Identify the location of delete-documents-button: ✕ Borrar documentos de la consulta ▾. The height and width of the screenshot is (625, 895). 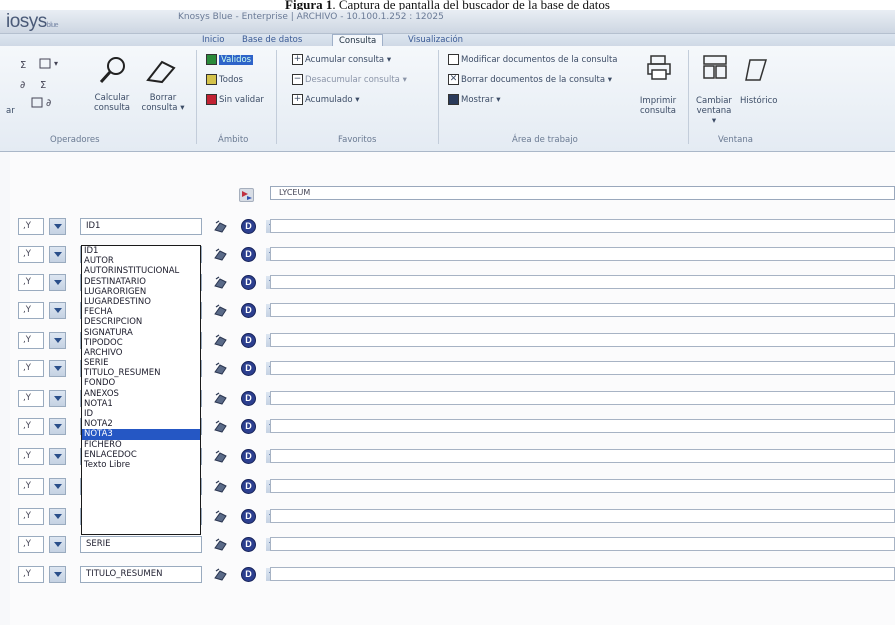
(530, 79).